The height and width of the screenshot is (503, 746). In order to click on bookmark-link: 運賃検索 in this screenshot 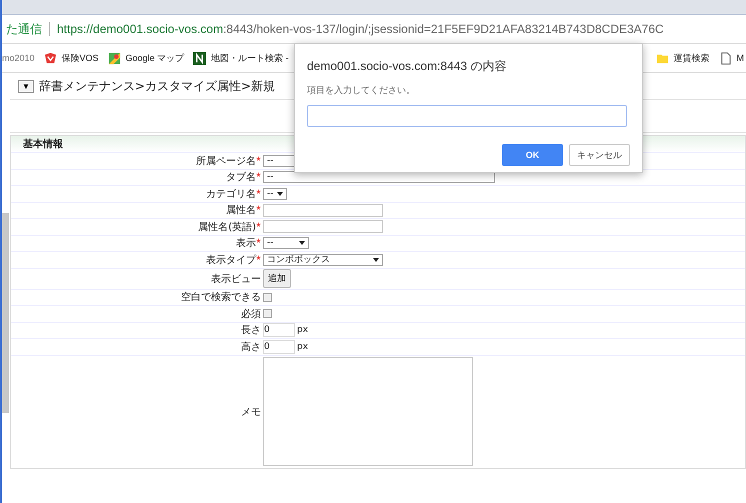, I will do `click(692, 58)`.